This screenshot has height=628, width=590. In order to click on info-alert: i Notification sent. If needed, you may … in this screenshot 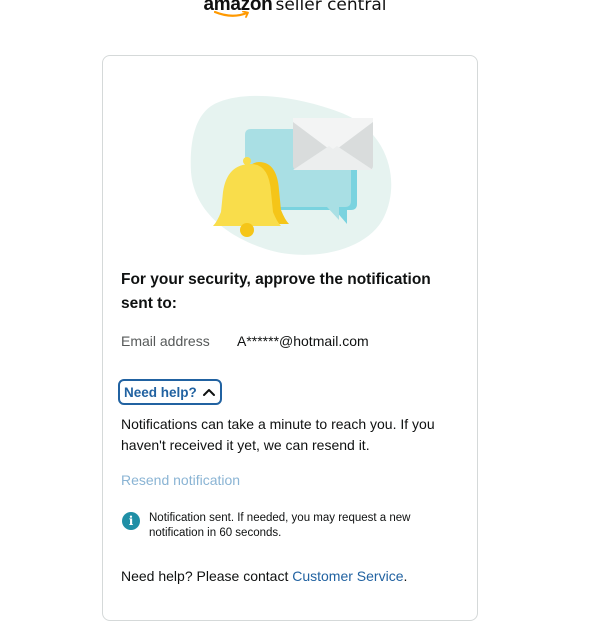, I will do `click(287, 526)`.